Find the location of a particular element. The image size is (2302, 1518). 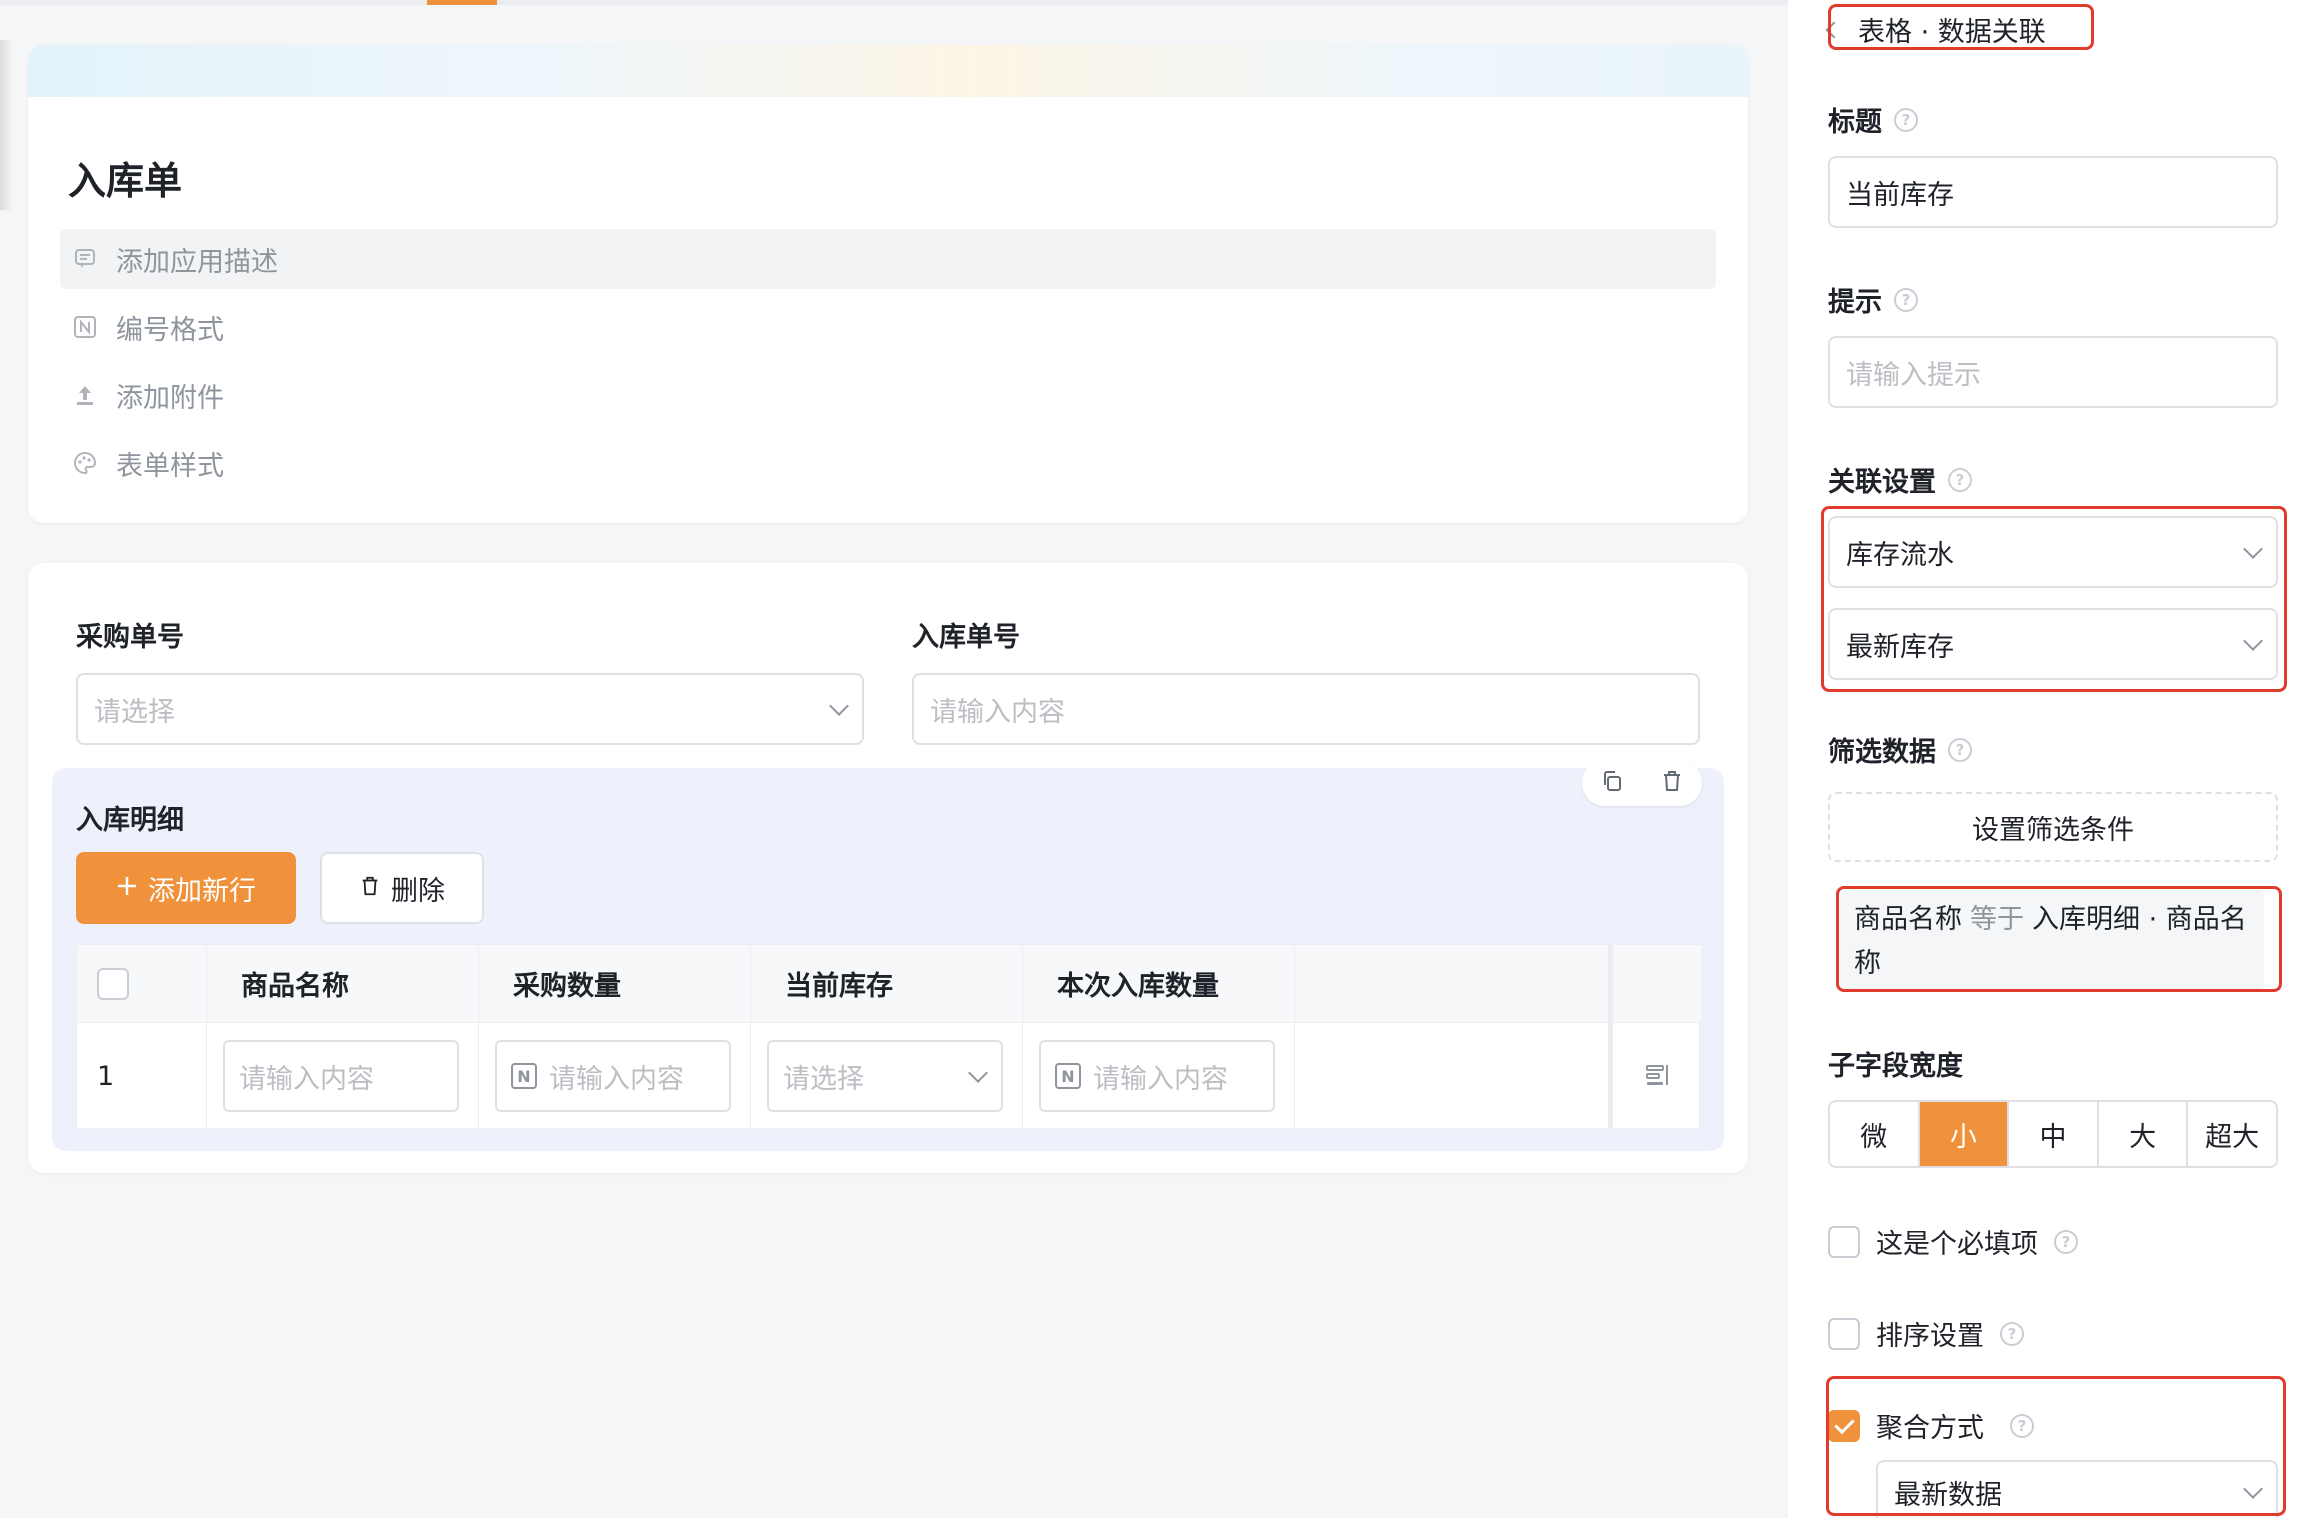

table-cell is located at coordinates (1452, 1076).